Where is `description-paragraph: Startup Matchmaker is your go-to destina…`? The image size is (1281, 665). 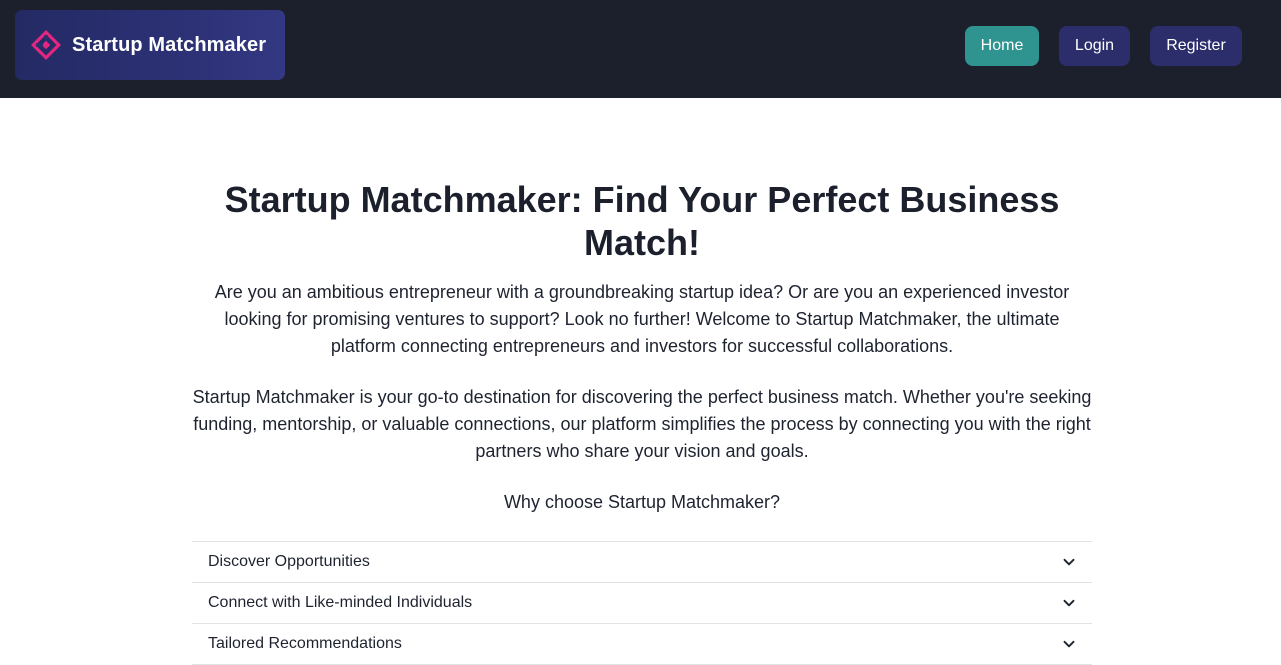
description-paragraph: Startup Matchmaker is your go-to destina… is located at coordinates (642, 424).